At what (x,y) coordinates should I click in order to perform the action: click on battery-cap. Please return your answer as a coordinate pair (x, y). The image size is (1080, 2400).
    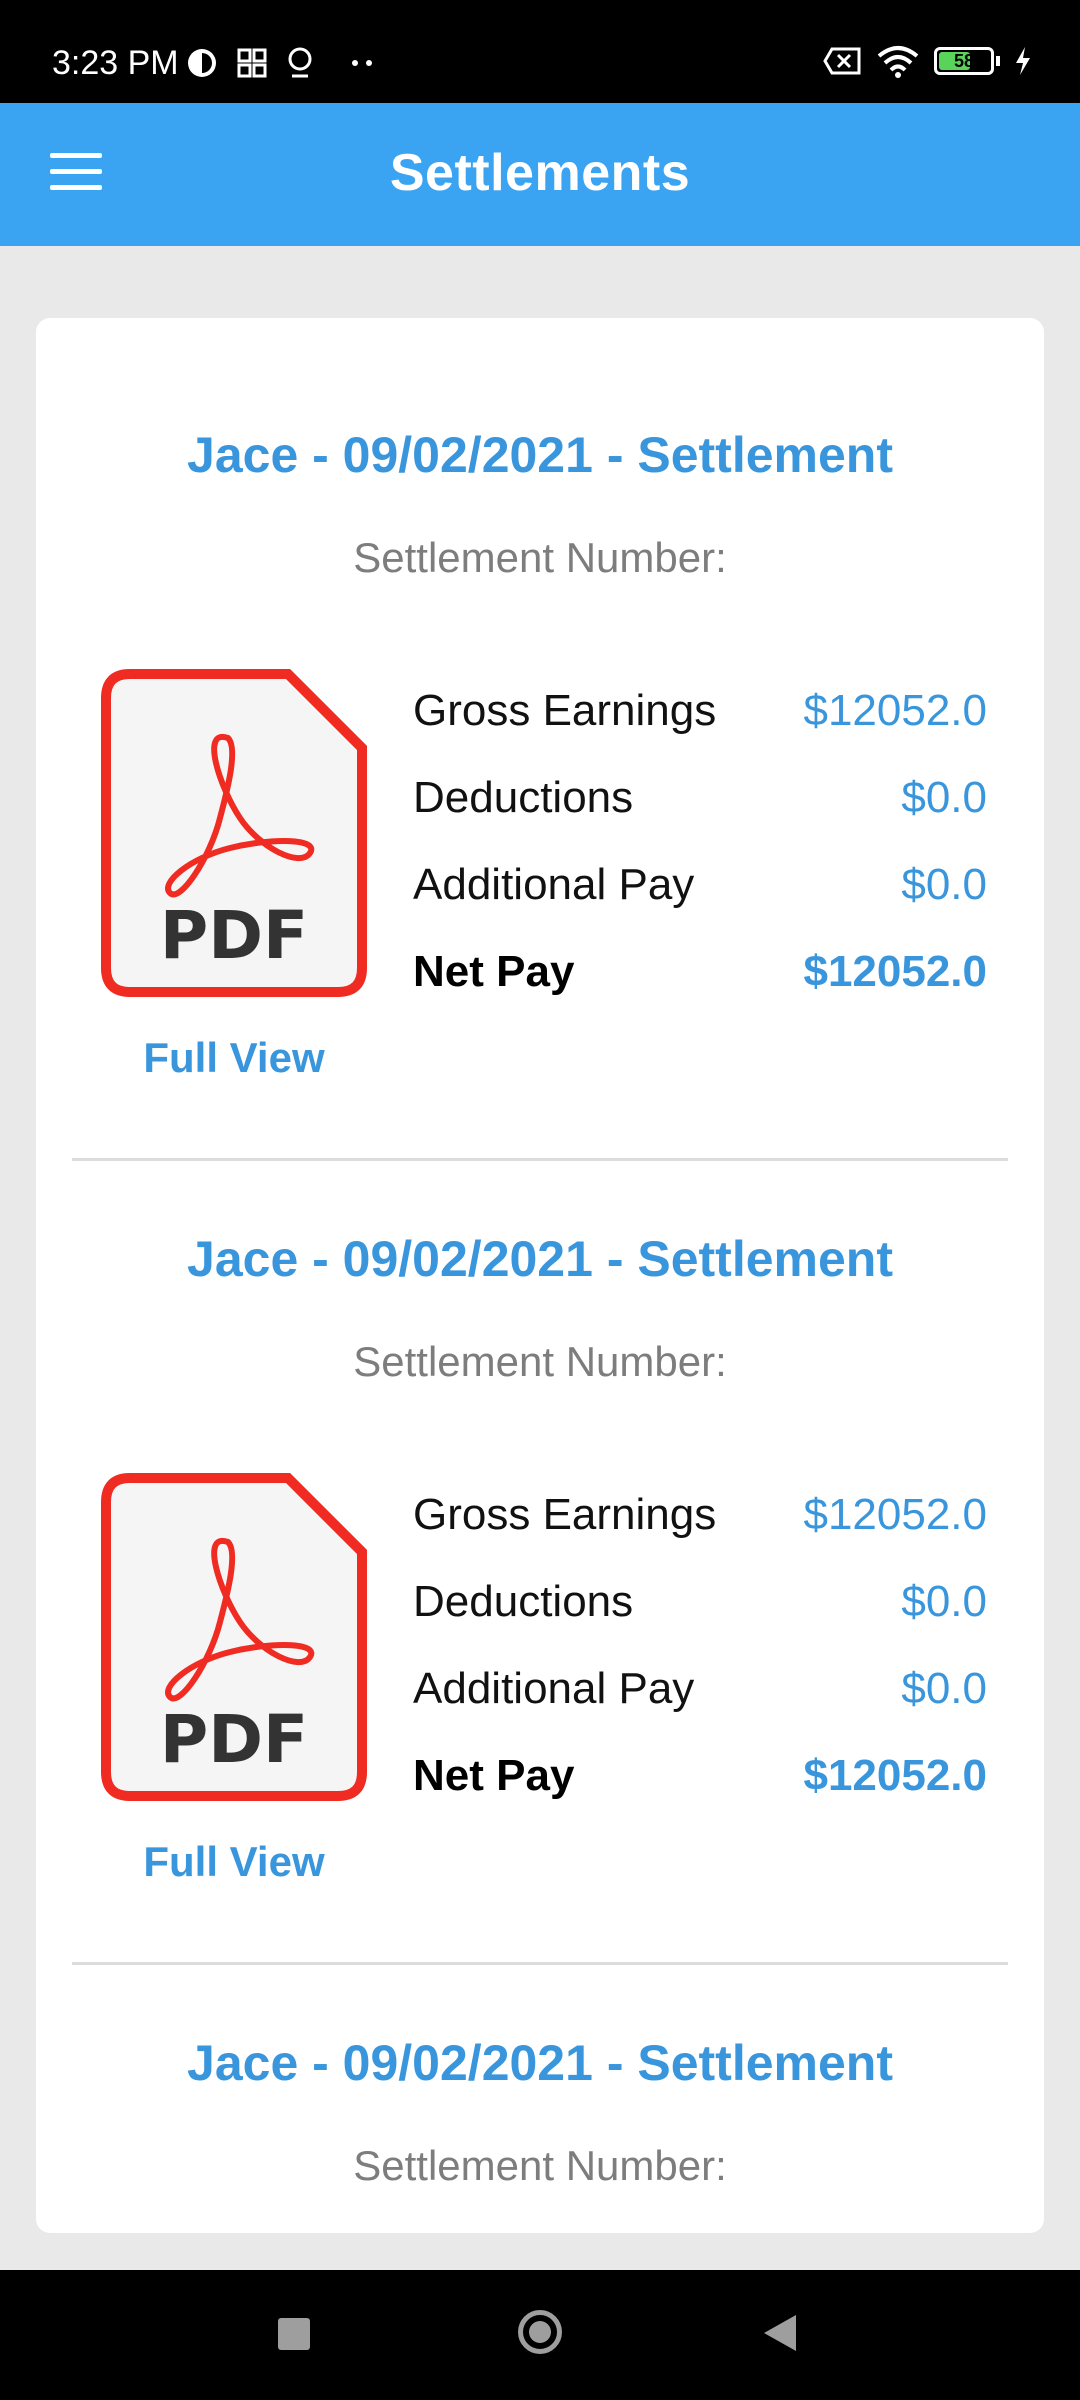
    Looking at the image, I should click on (998, 61).